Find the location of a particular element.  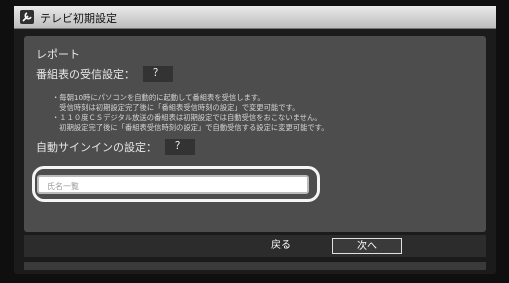

name-field: 氏名一覧 is located at coordinates (173, 184).